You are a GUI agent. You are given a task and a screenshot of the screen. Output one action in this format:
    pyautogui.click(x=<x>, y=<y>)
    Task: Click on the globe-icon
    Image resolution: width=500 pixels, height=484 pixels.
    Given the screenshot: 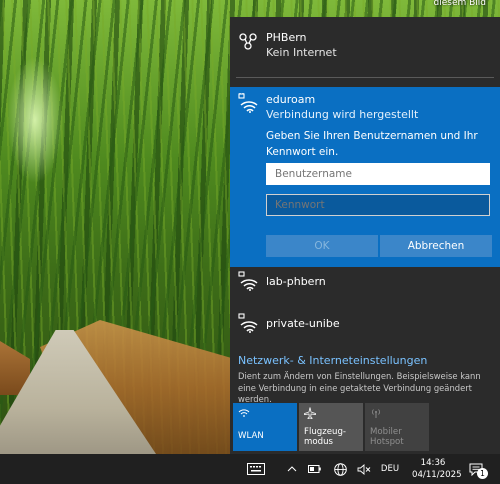 What is the action you would take?
    pyautogui.click(x=340, y=469)
    